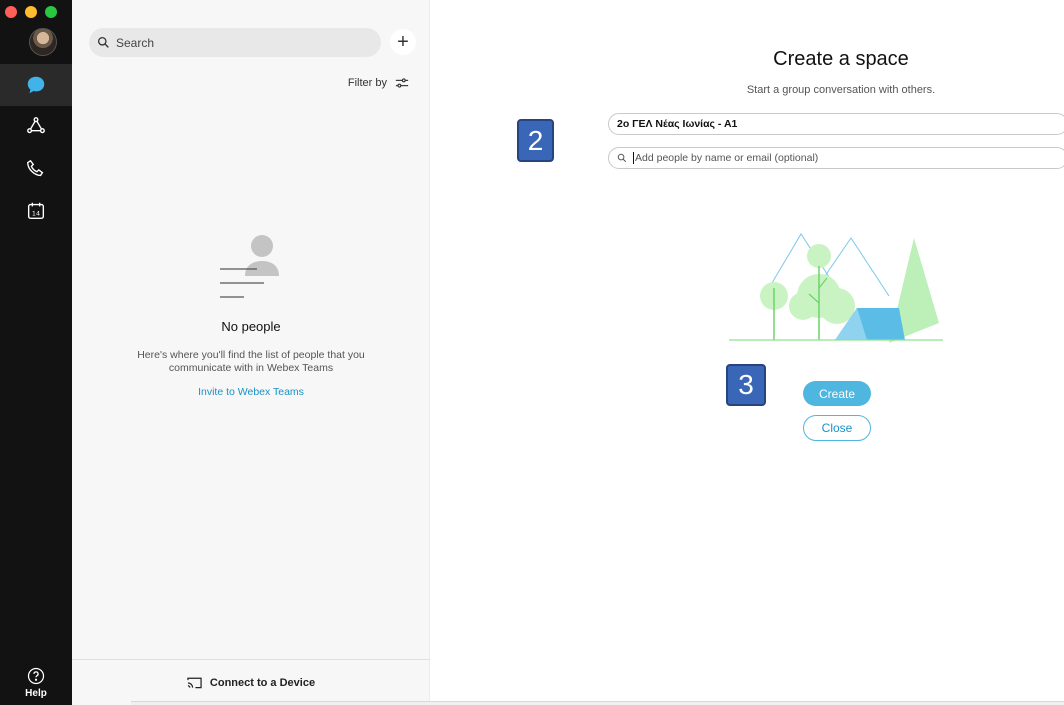 This screenshot has width=1064, height=705. I want to click on chat-bubble-icon, so click(36, 85).